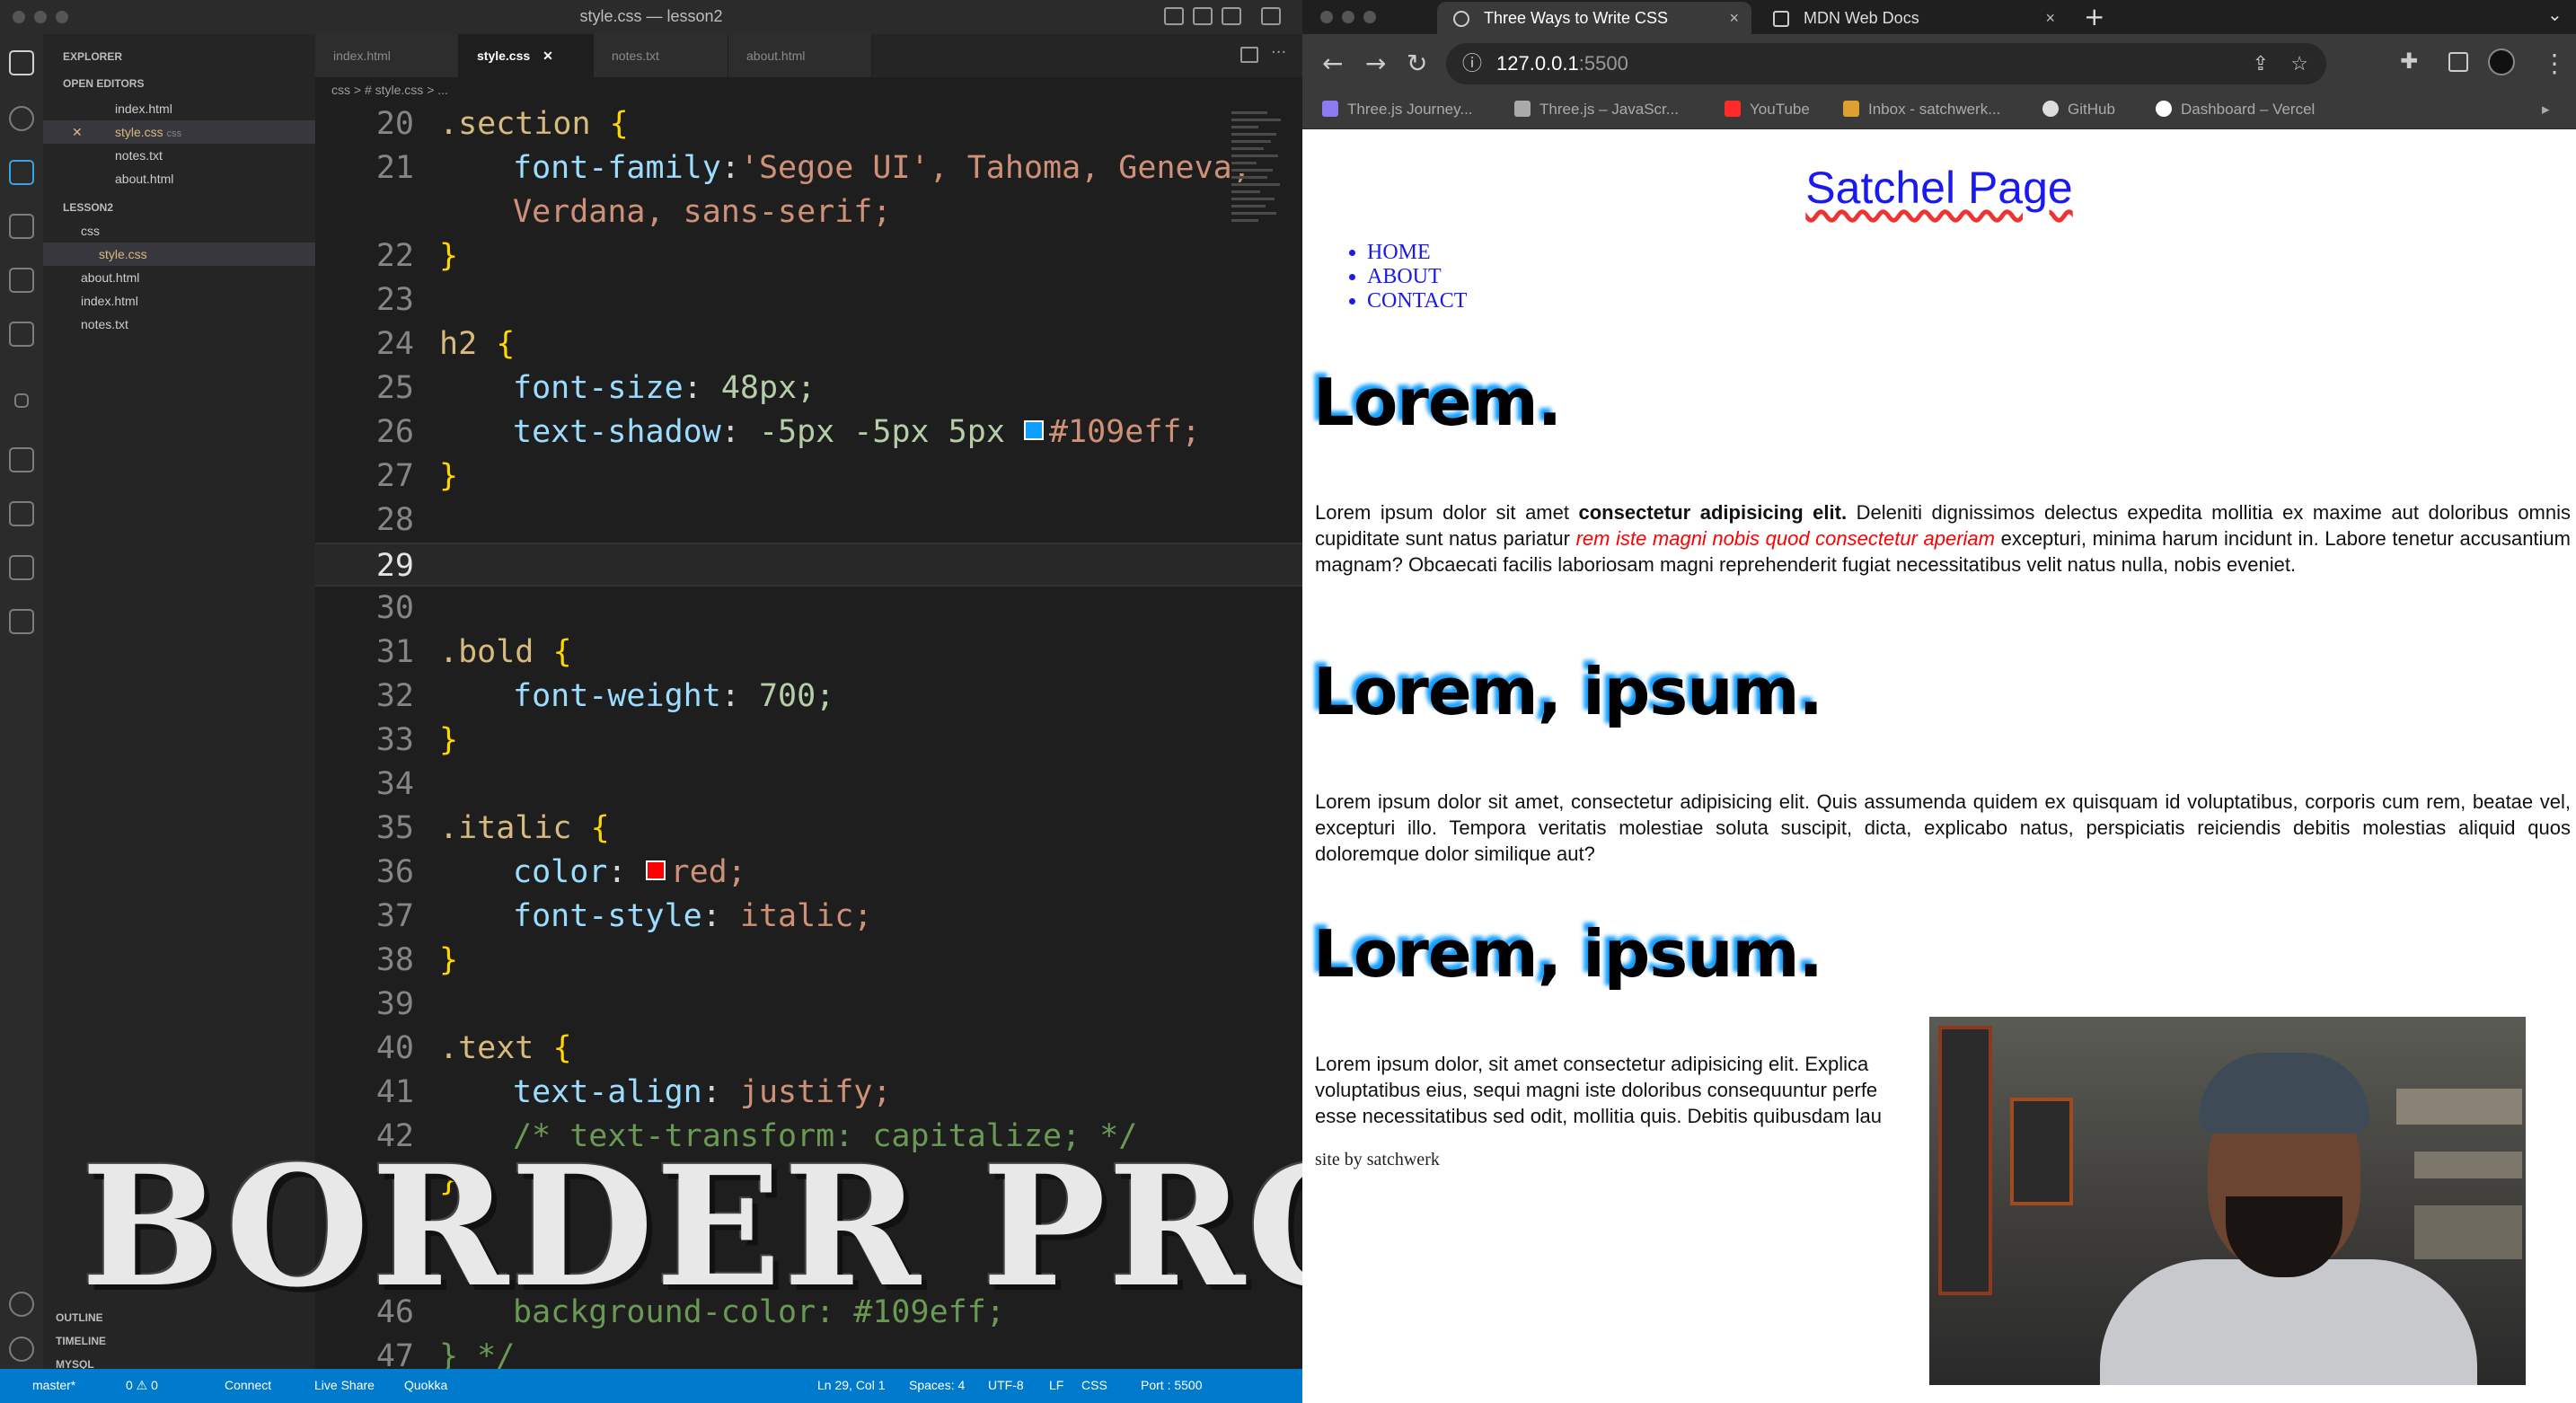  Describe the element at coordinates (1231, 16) in the screenshot. I see `toggle-secondary-sidebar-icon` at that location.